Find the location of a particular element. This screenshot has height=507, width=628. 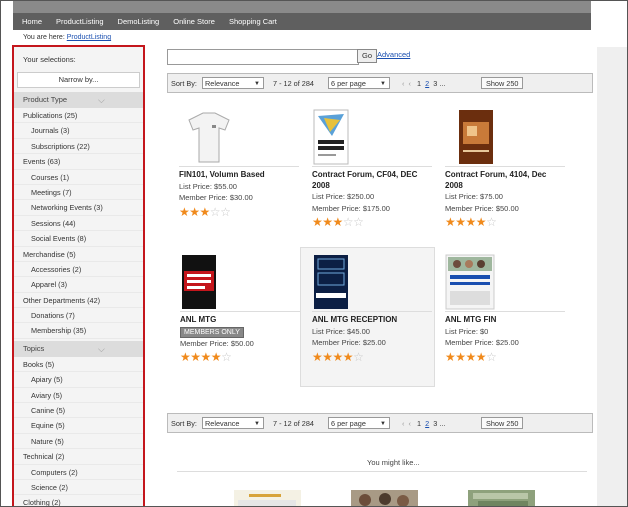

star-rating: ★★★★☆ is located at coordinates (505, 357).